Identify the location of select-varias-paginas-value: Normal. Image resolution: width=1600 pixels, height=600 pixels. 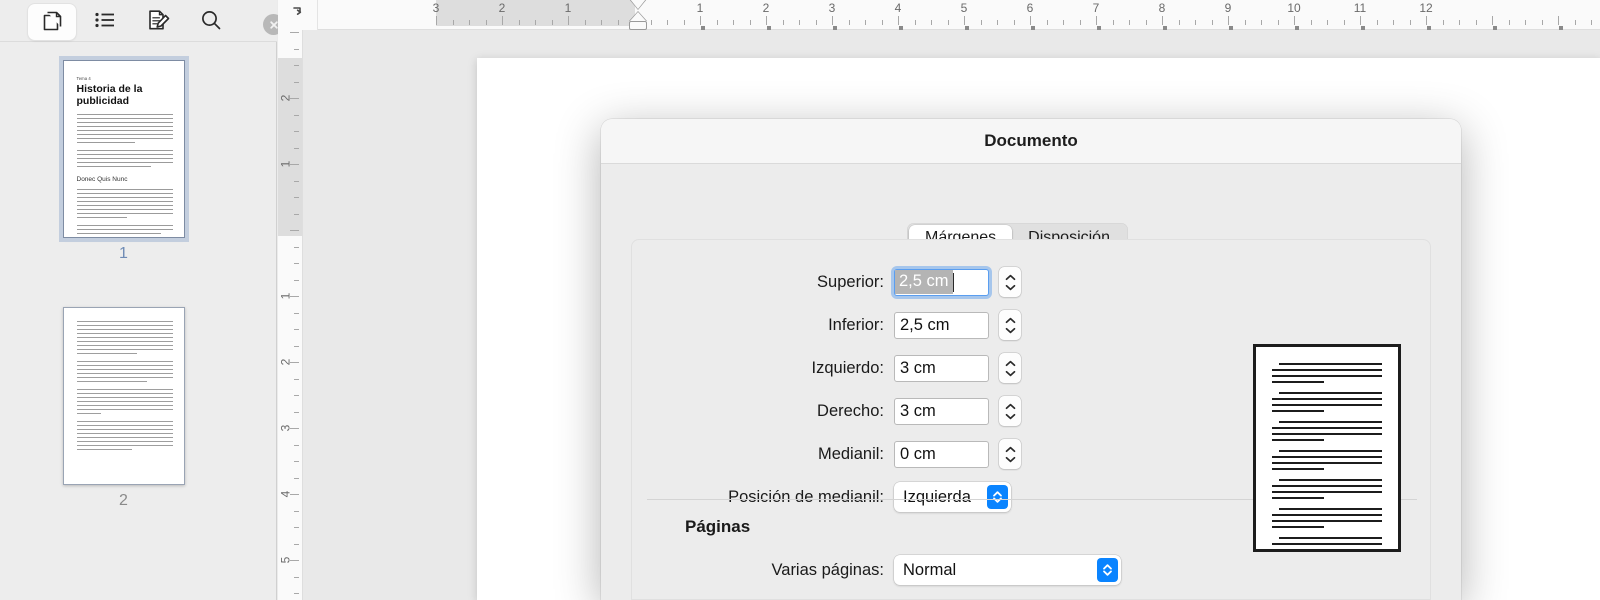
(930, 569).